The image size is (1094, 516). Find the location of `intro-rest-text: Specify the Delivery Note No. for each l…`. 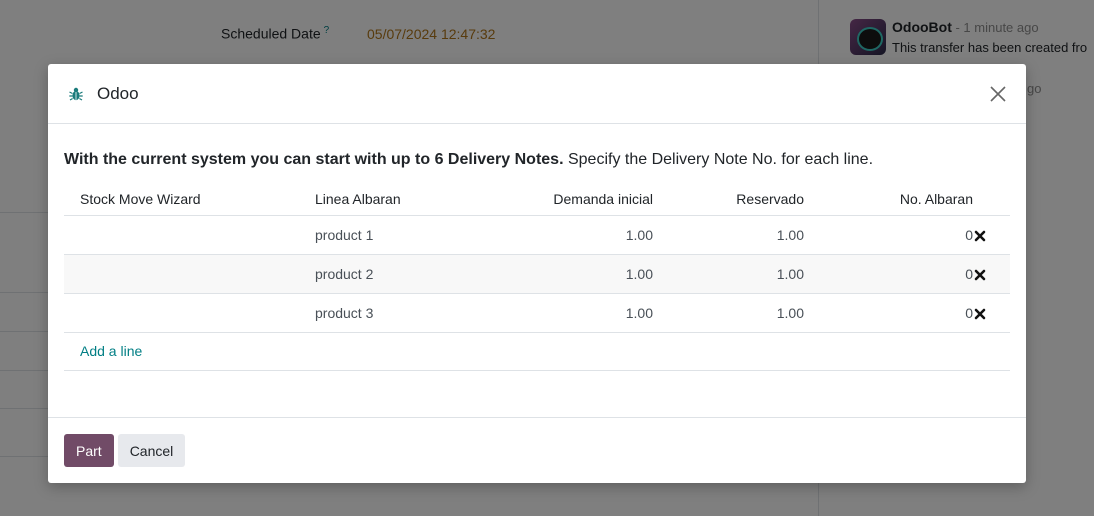

intro-rest-text: Specify the Delivery Note No. for each l… is located at coordinates (718, 159).